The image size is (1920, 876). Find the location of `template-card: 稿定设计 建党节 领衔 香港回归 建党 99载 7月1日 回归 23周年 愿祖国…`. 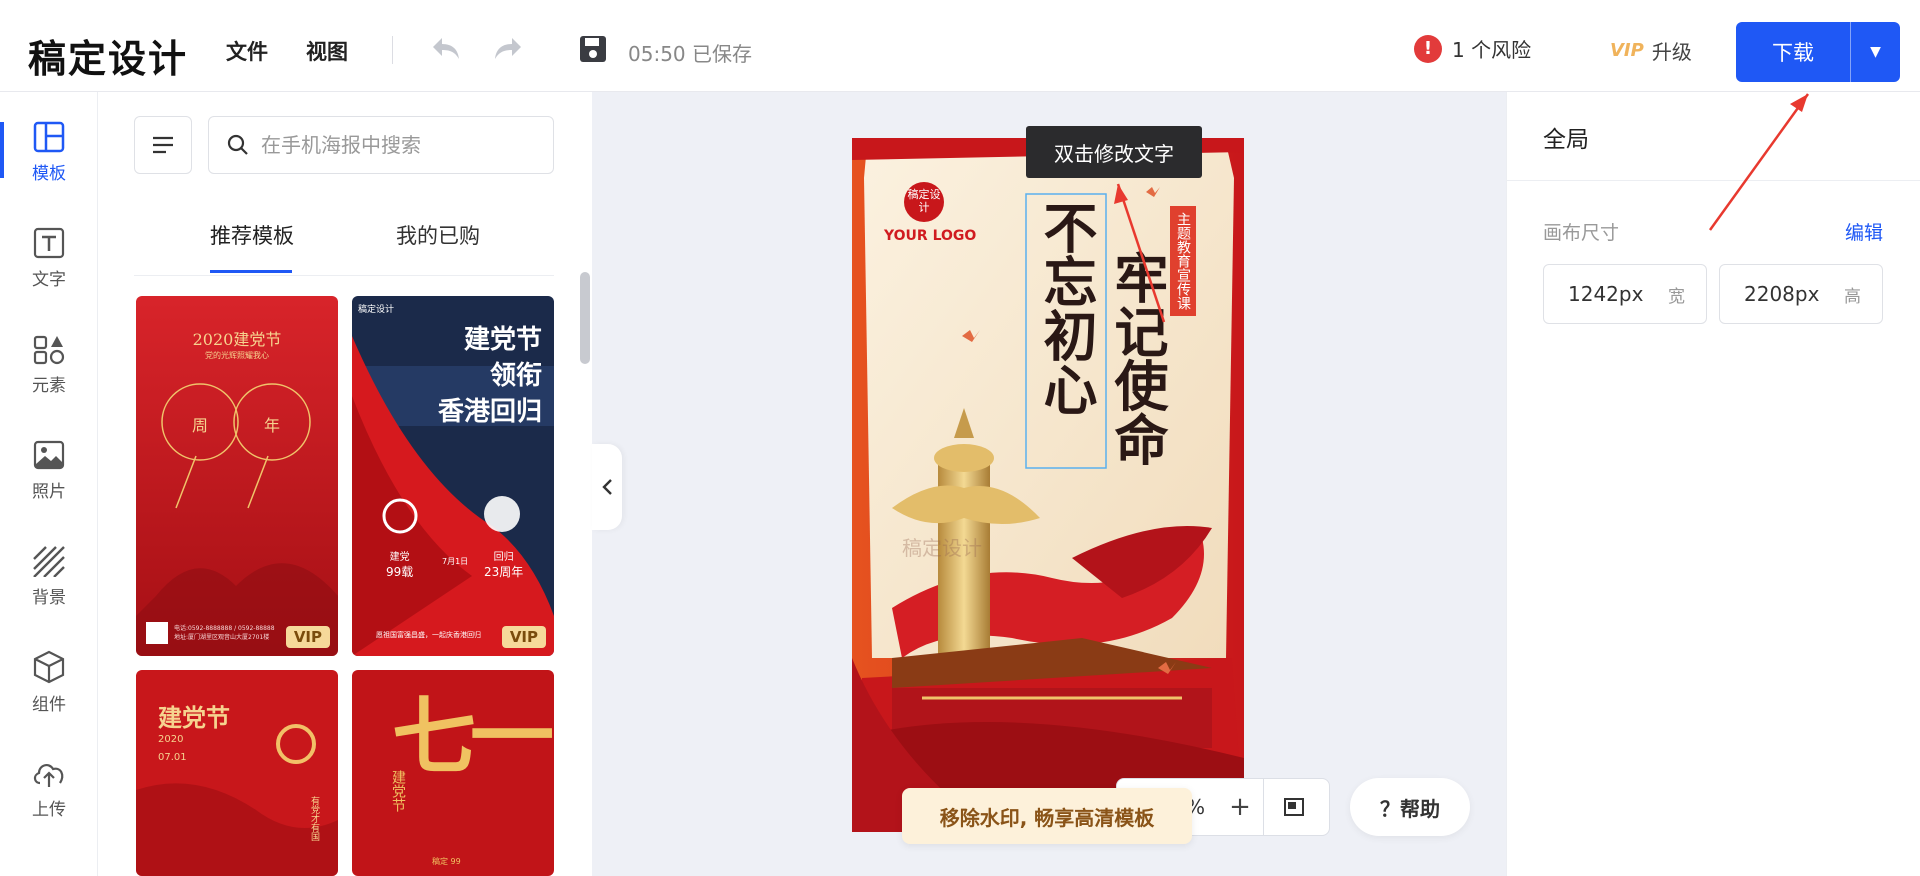

template-card: 稿定设计 建党节 领衔 香港回归 建党 99载 7月1日 回归 23周年 愿祖国… is located at coordinates (453, 476).